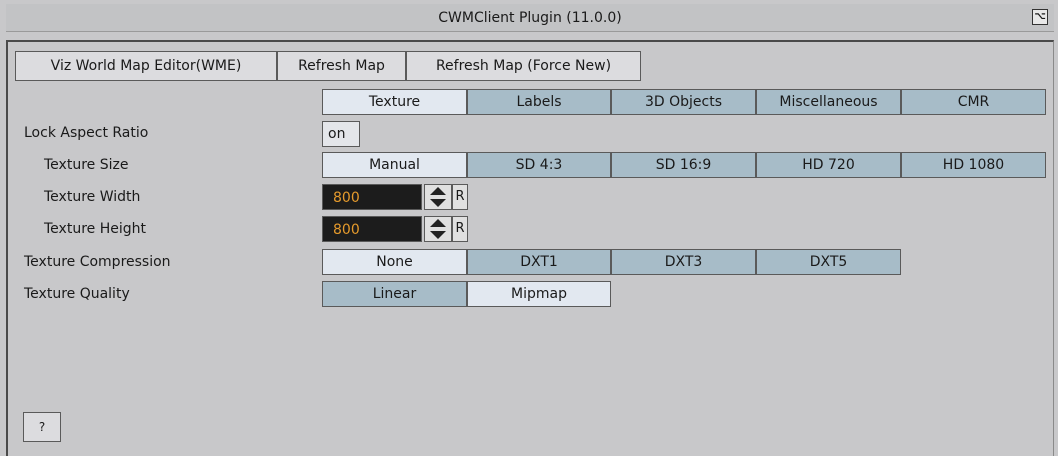 The width and height of the screenshot is (1058, 456). Describe the element at coordinates (146, 66) in the screenshot. I see `wme-button: Viz World Map Editor(WME)` at that location.